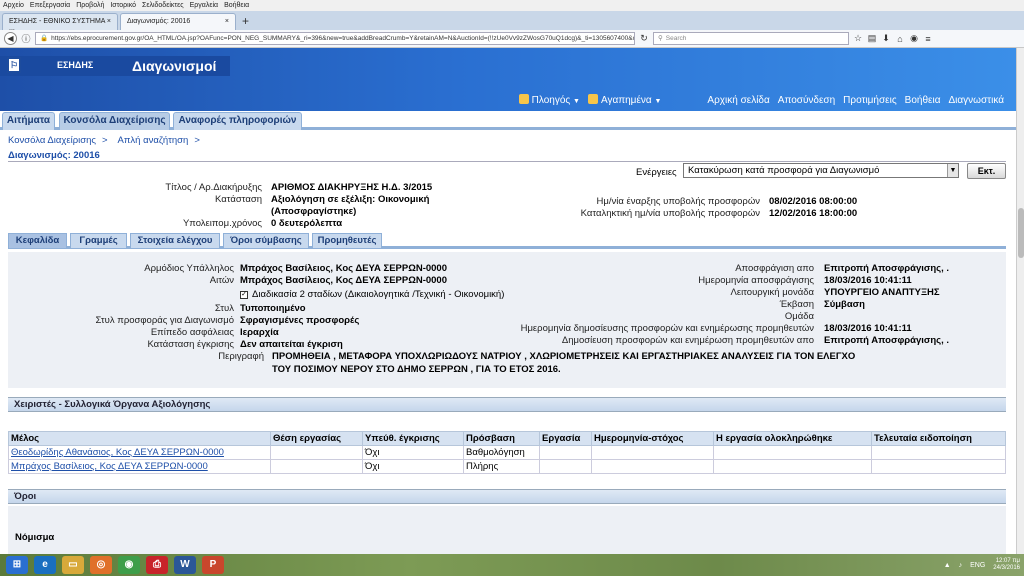  I want to click on info-icon: ⓘ, so click(26, 38).